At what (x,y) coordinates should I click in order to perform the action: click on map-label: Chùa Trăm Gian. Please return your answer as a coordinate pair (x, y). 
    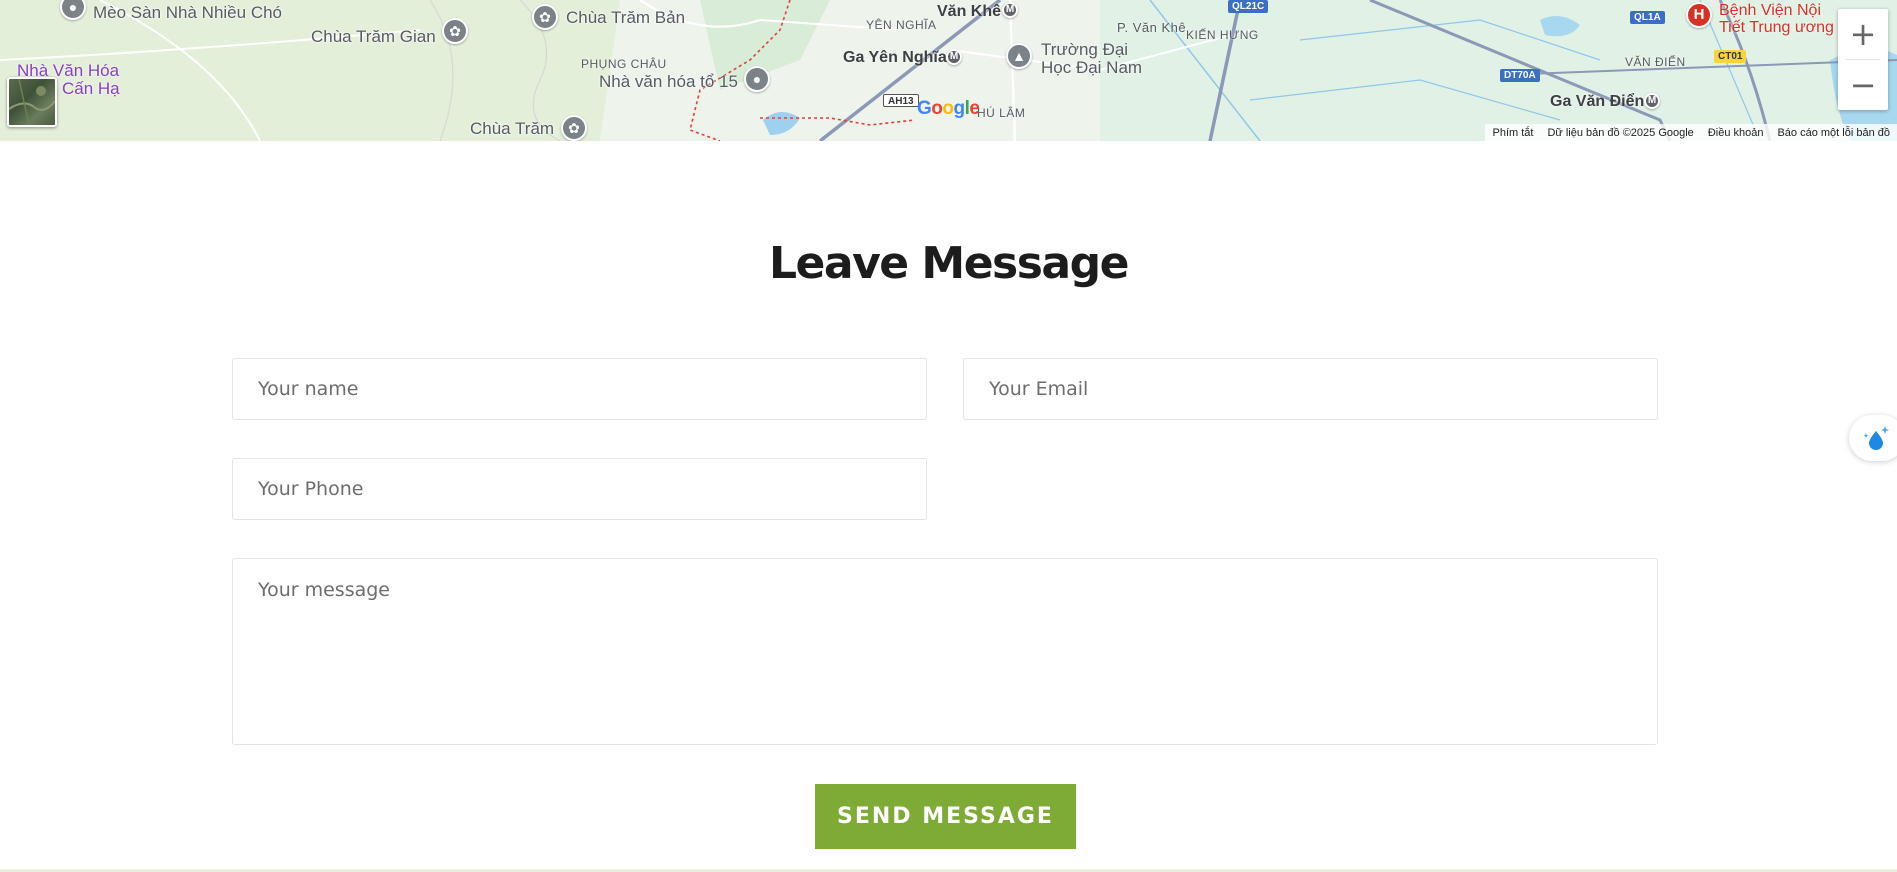
    Looking at the image, I should click on (373, 37).